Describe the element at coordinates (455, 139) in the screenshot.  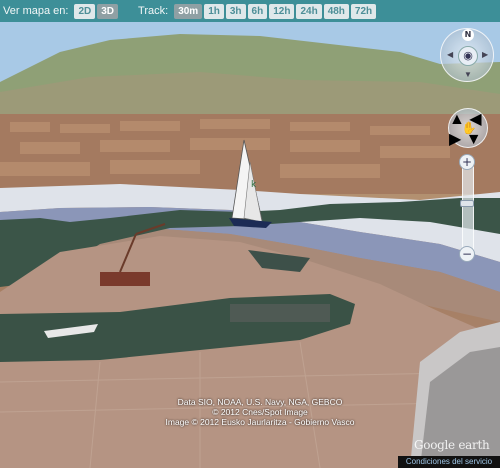
I see `pan-right-arrow-icon: ▶` at that location.